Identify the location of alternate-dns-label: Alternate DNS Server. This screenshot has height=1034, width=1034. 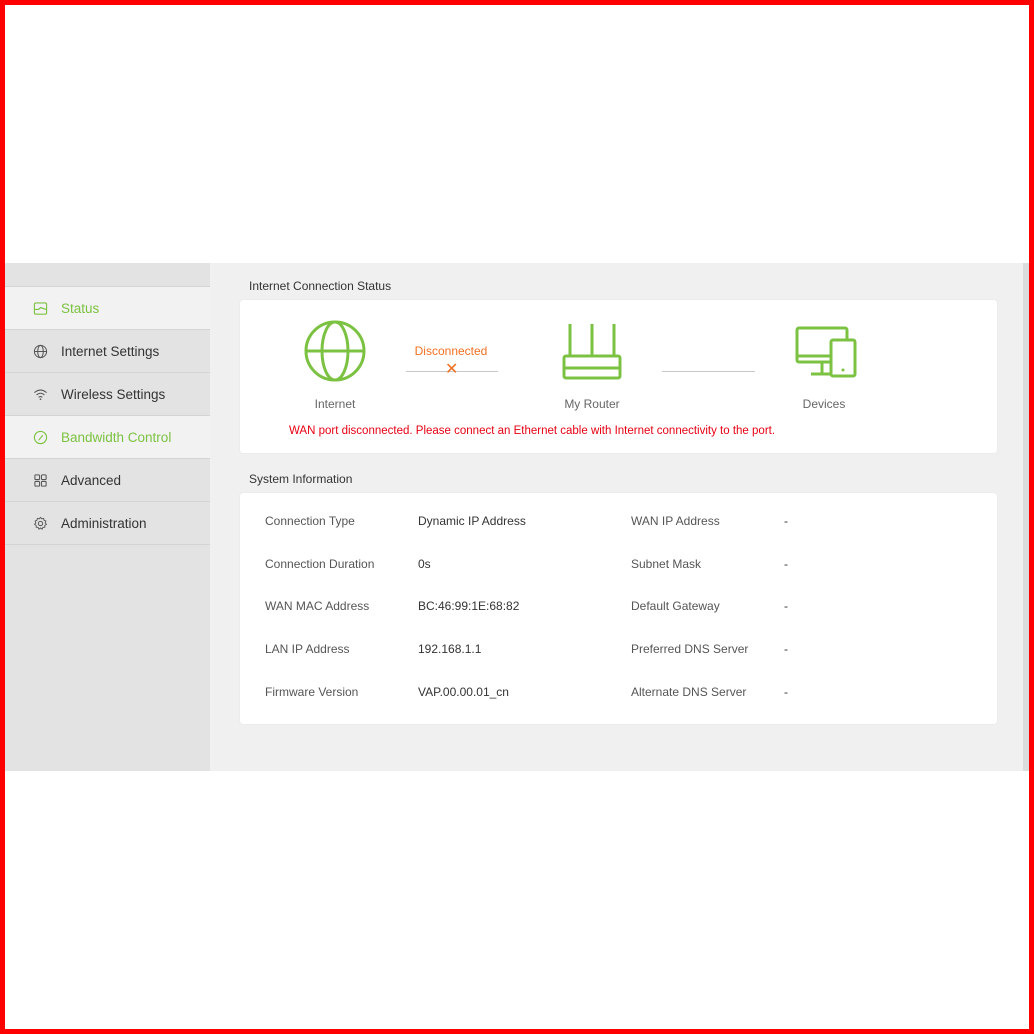
(689, 692).